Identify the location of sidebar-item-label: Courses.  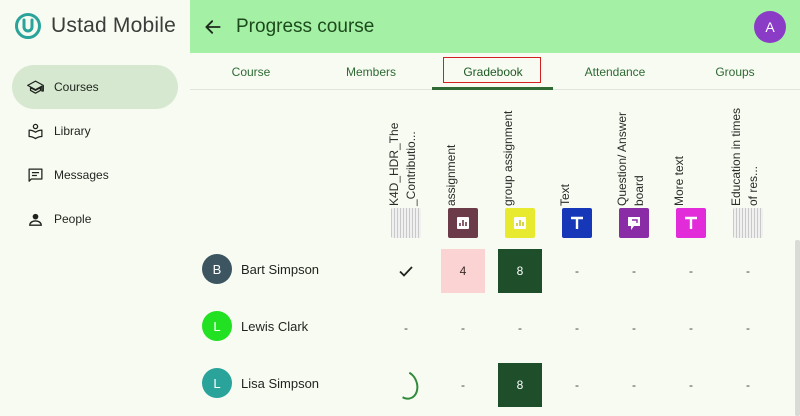
(76, 87).